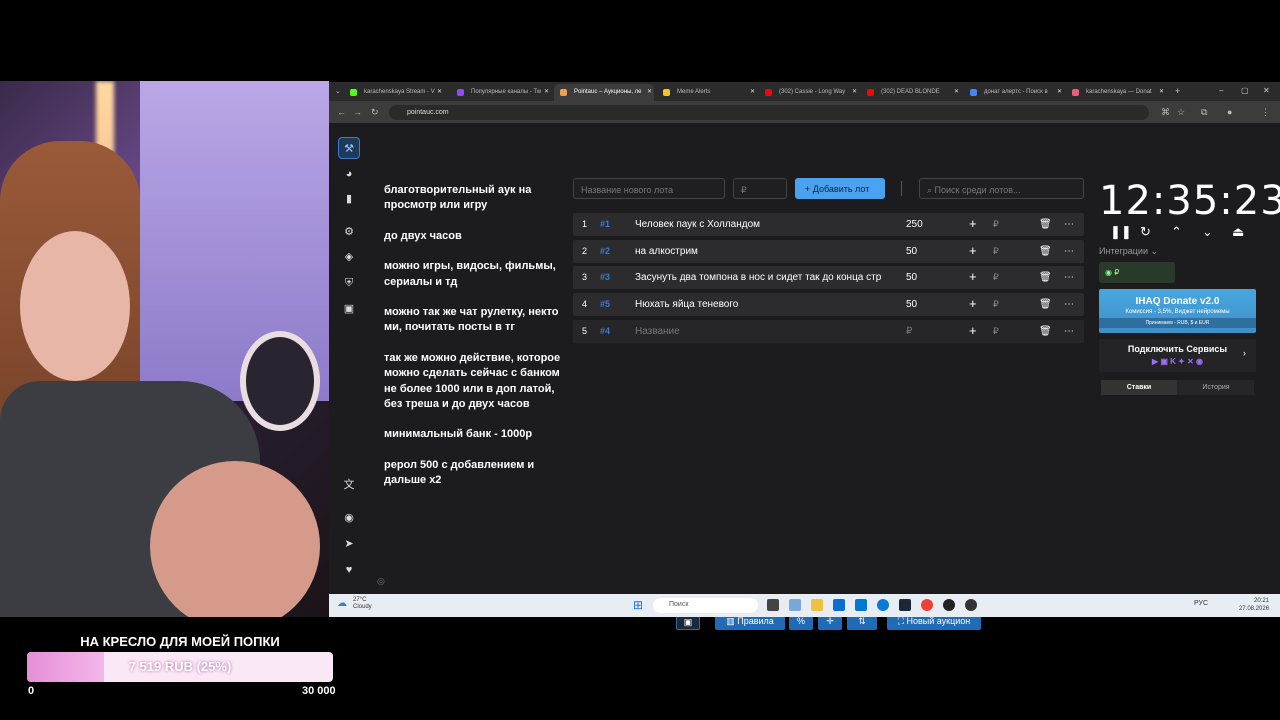 The height and width of the screenshot is (720, 1280). What do you see at coordinates (764, 251) in the screenshot?
I see `lot-name: на алкострим` at bounding box center [764, 251].